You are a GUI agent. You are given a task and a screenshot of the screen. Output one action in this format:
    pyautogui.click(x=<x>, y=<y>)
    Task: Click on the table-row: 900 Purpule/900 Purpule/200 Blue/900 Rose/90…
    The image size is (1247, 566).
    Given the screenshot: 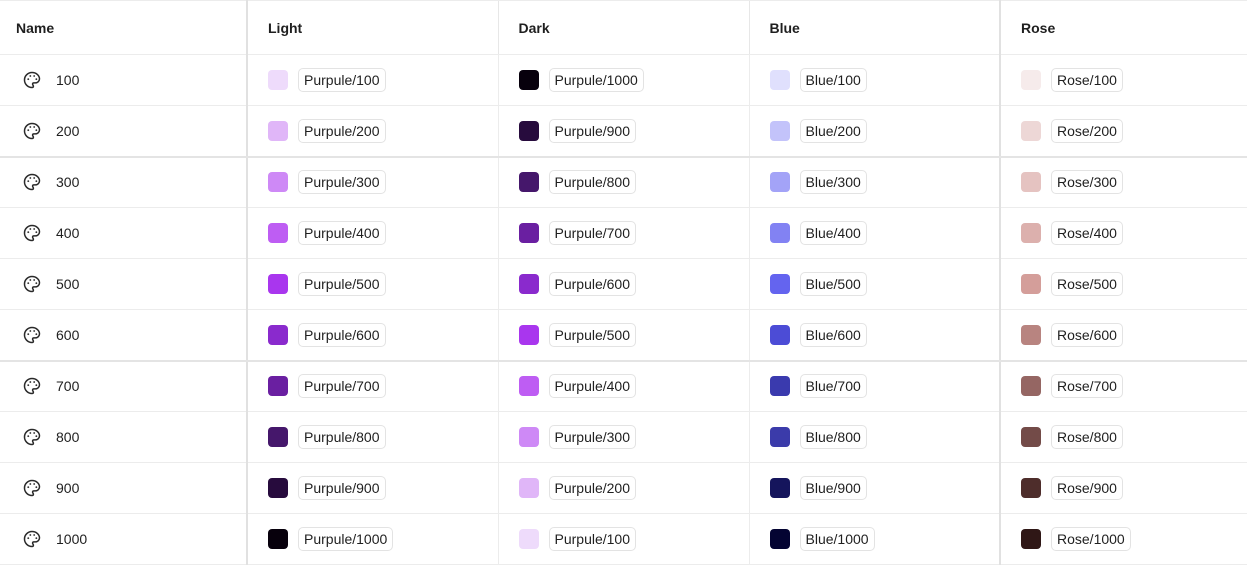 What is the action you would take?
    pyautogui.click(x=623, y=488)
    